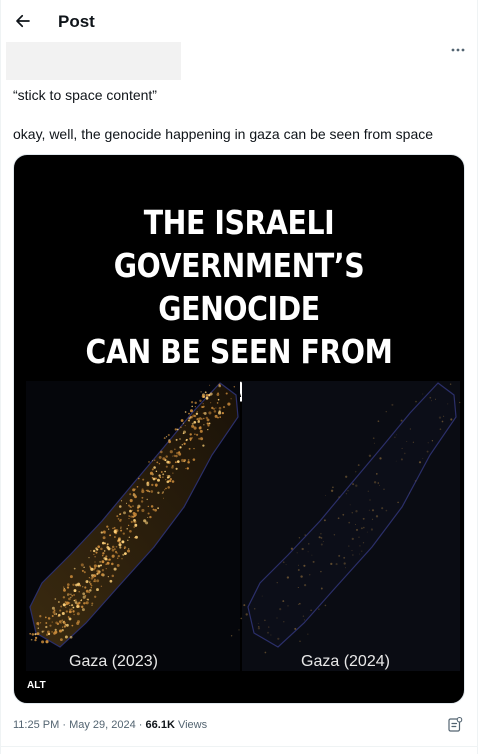  I want to click on tweet-time: 11:25 PM, so click(36, 725).